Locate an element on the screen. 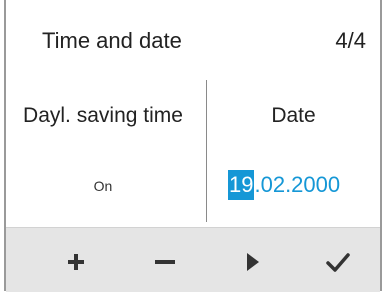 This screenshot has width=384, height=292. minus-button is located at coordinates (165, 262).